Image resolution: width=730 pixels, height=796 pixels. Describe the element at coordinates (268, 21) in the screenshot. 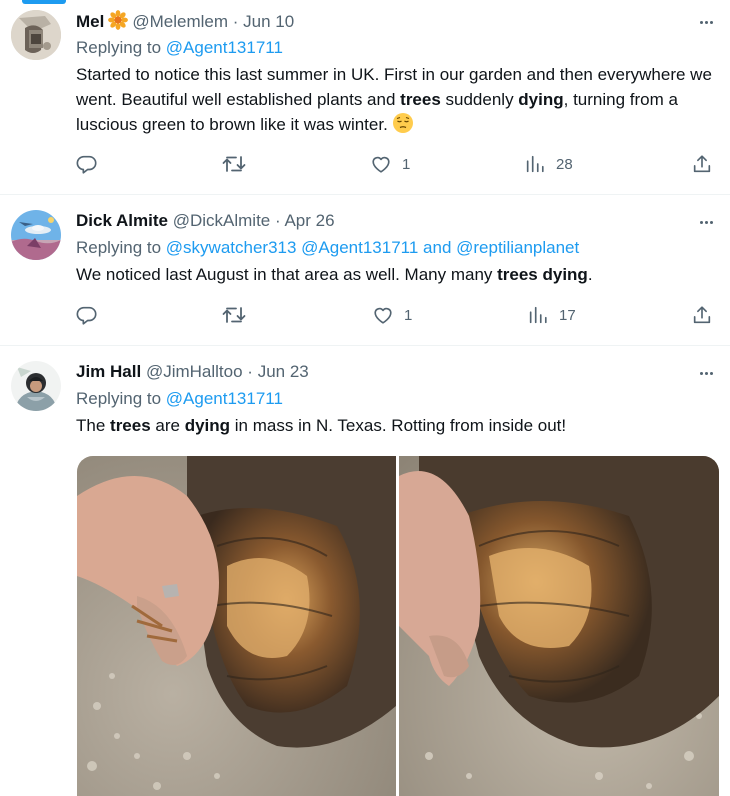

I see `tweet-date: Jun 10` at that location.